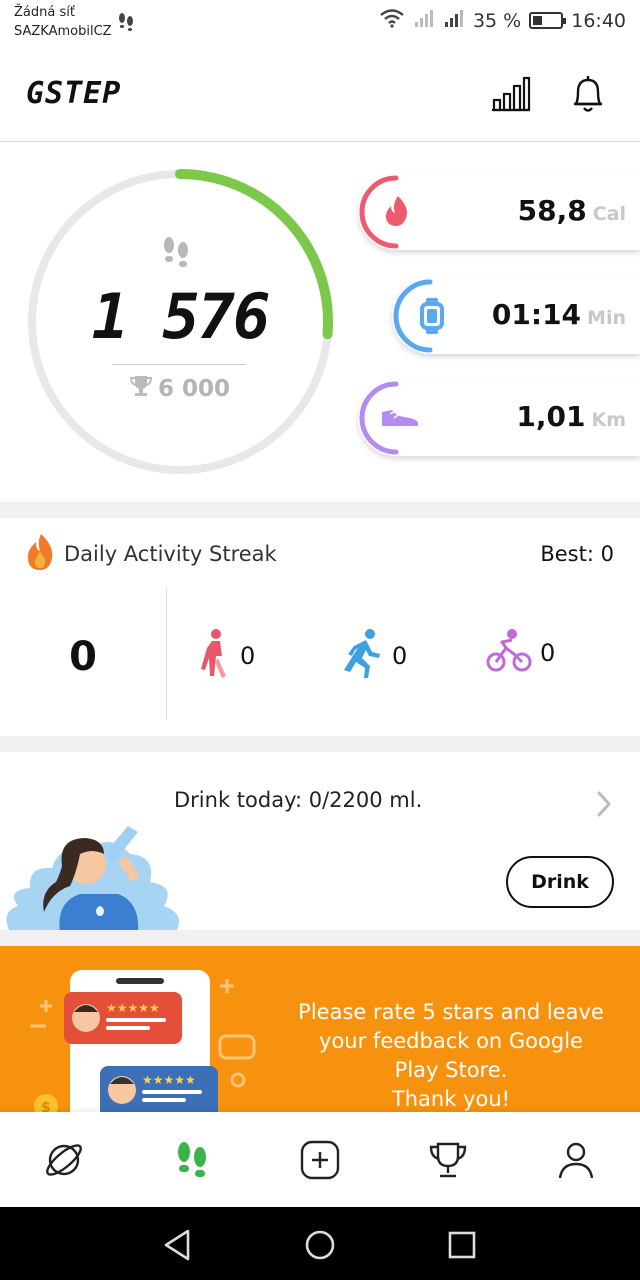 The width and height of the screenshot is (640, 1280). What do you see at coordinates (396, 211) in the screenshot?
I see `flame-icon` at bounding box center [396, 211].